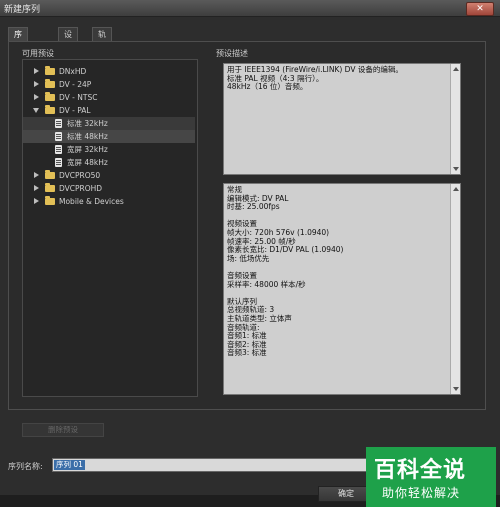 The width and height of the screenshot is (500, 507). Describe the element at coordinates (109, 162) in the screenshot. I see `tree-item-widescreen-48khz: 宽屏 48kHz` at that location.